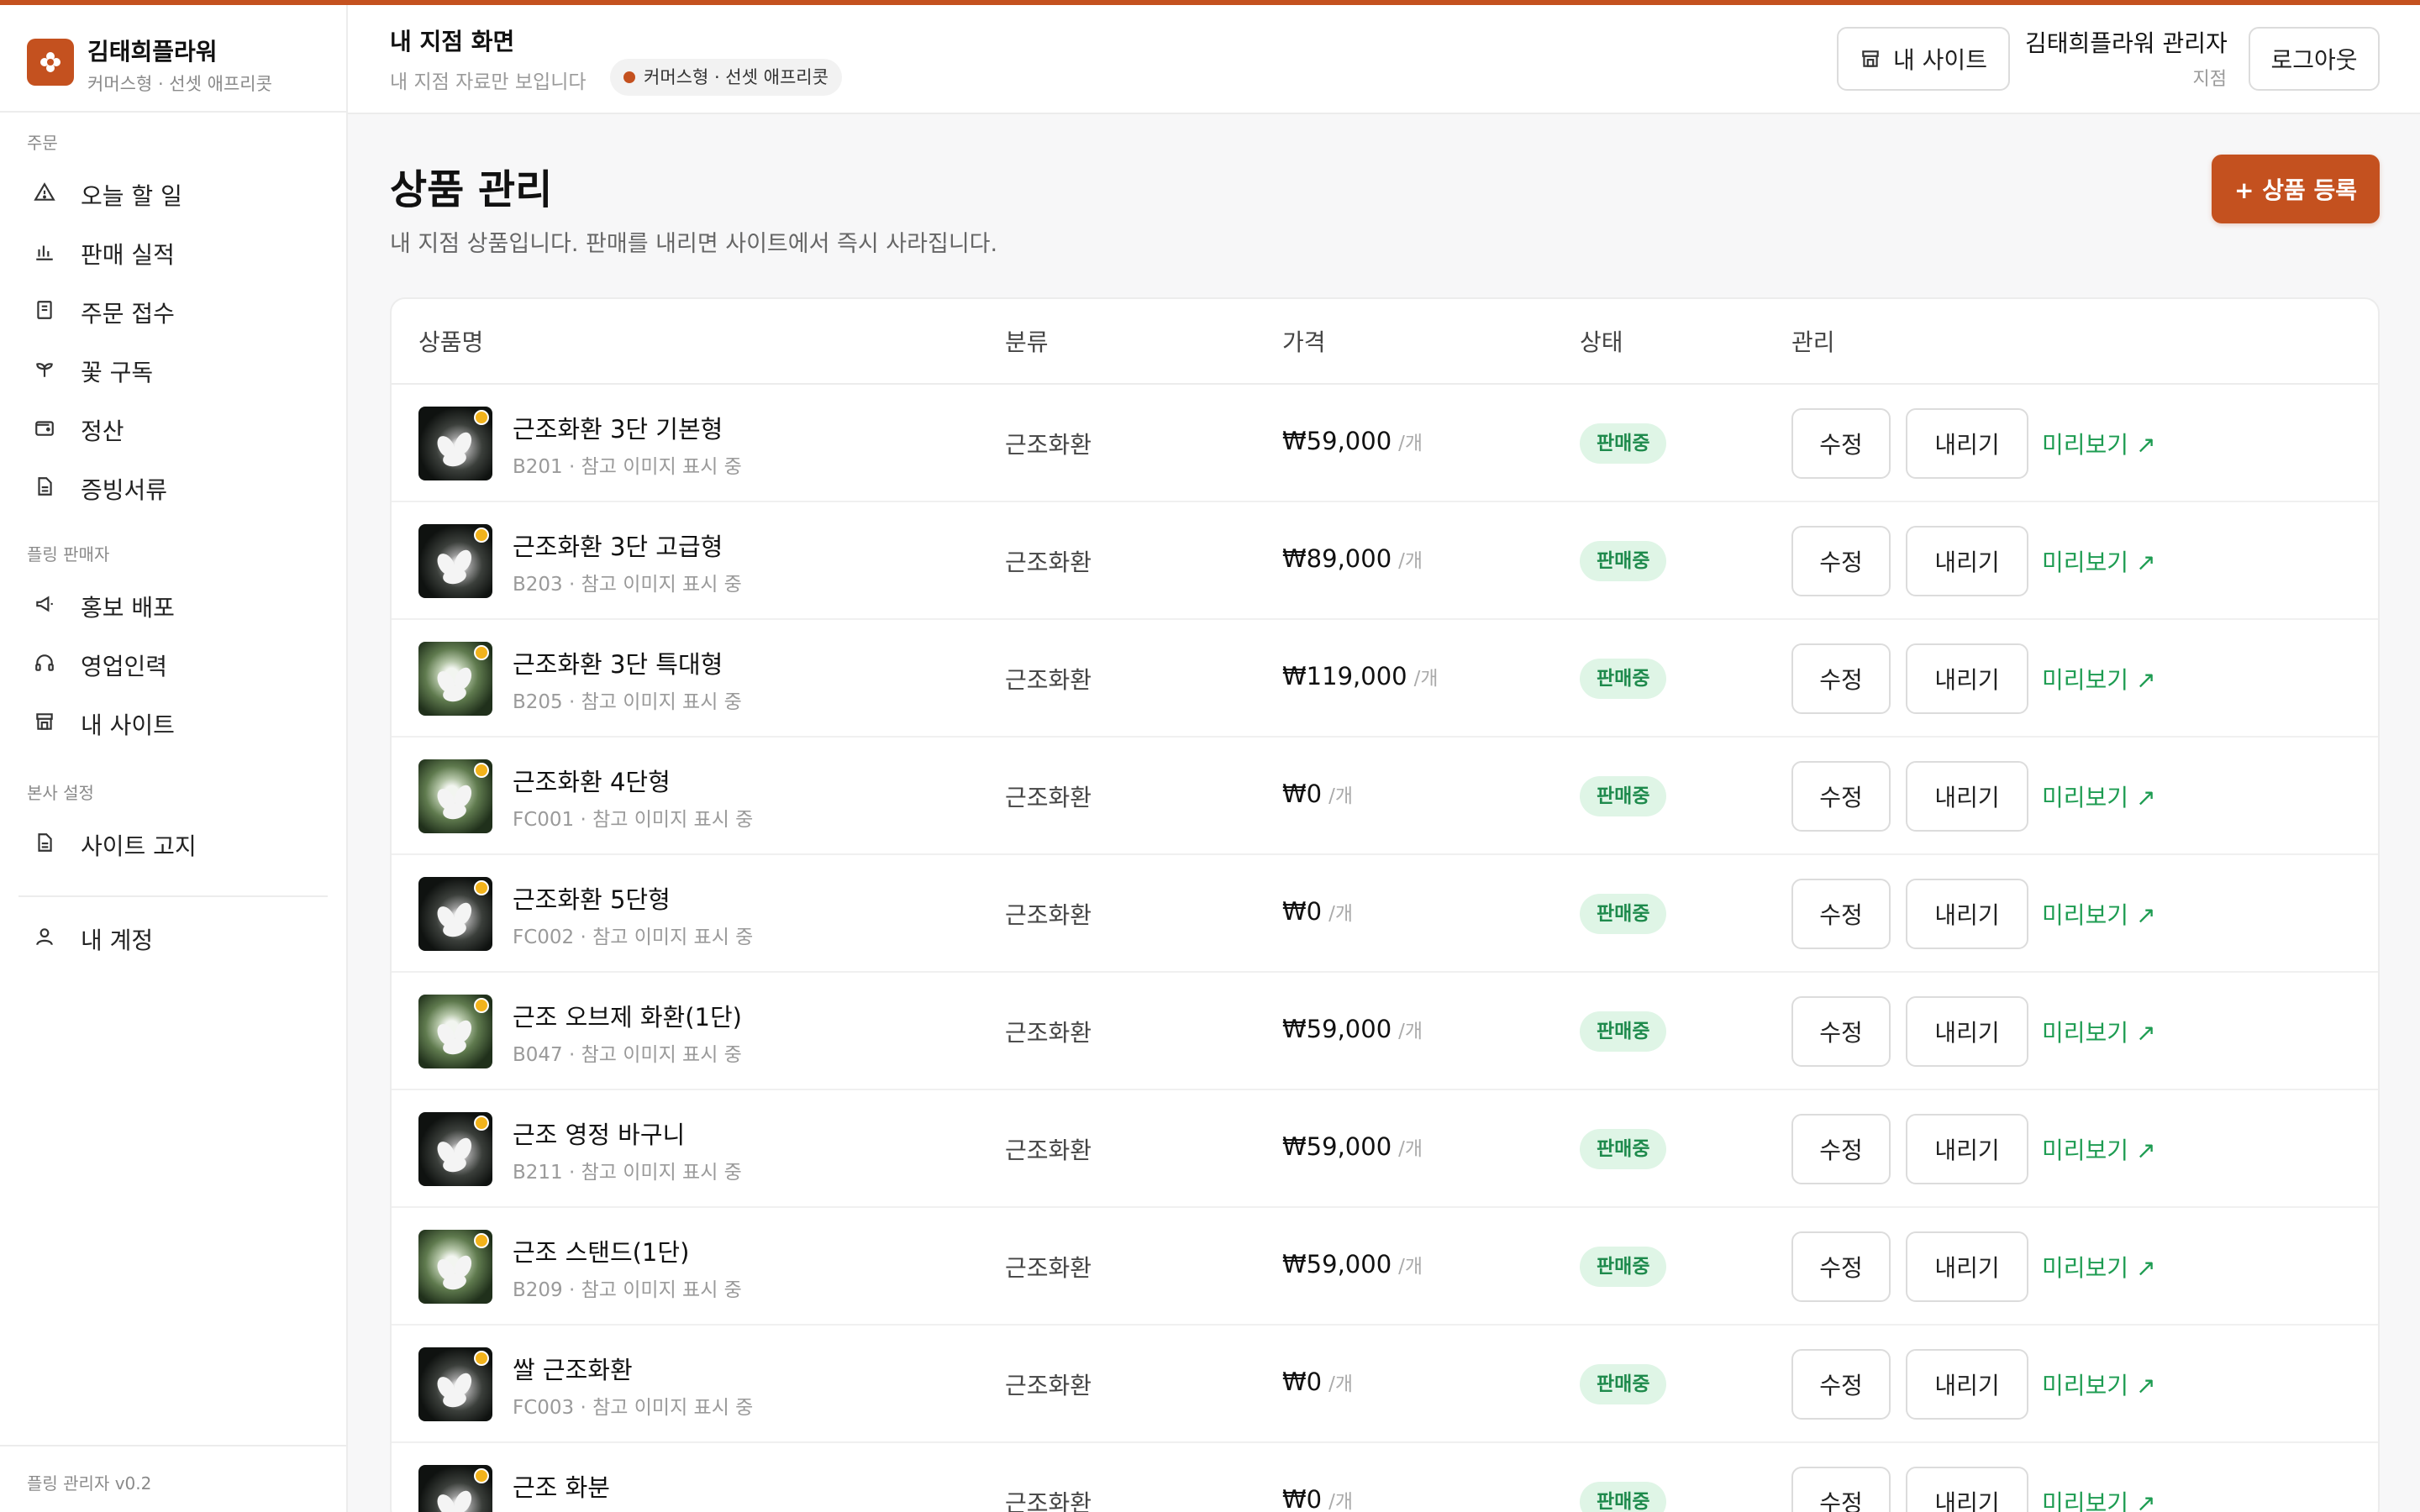 This screenshot has width=2420, height=1512. What do you see at coordinates (173, 310) in the screenshot?
I see `sidebar-item-orders: 주문 접수` at bounding box center [173, 310].